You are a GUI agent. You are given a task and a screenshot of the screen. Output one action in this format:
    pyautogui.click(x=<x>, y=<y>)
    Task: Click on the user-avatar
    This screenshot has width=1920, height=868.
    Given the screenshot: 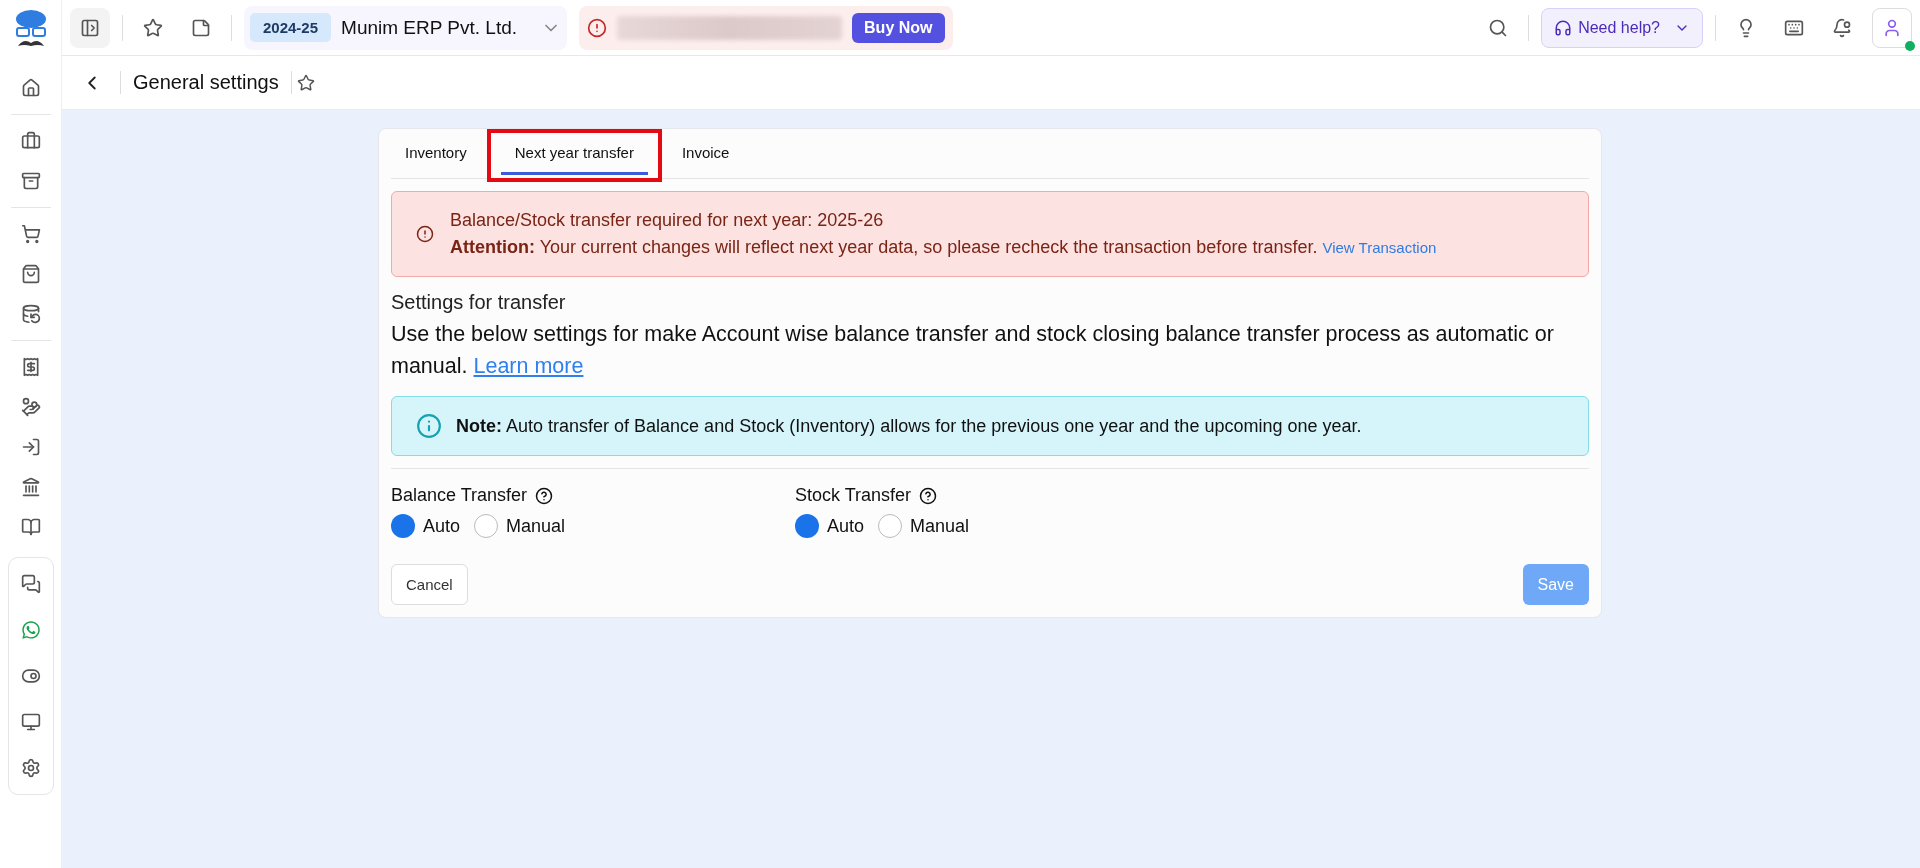 What is the action you would take?
    pyautogui.click(x=1892, y=27)
    